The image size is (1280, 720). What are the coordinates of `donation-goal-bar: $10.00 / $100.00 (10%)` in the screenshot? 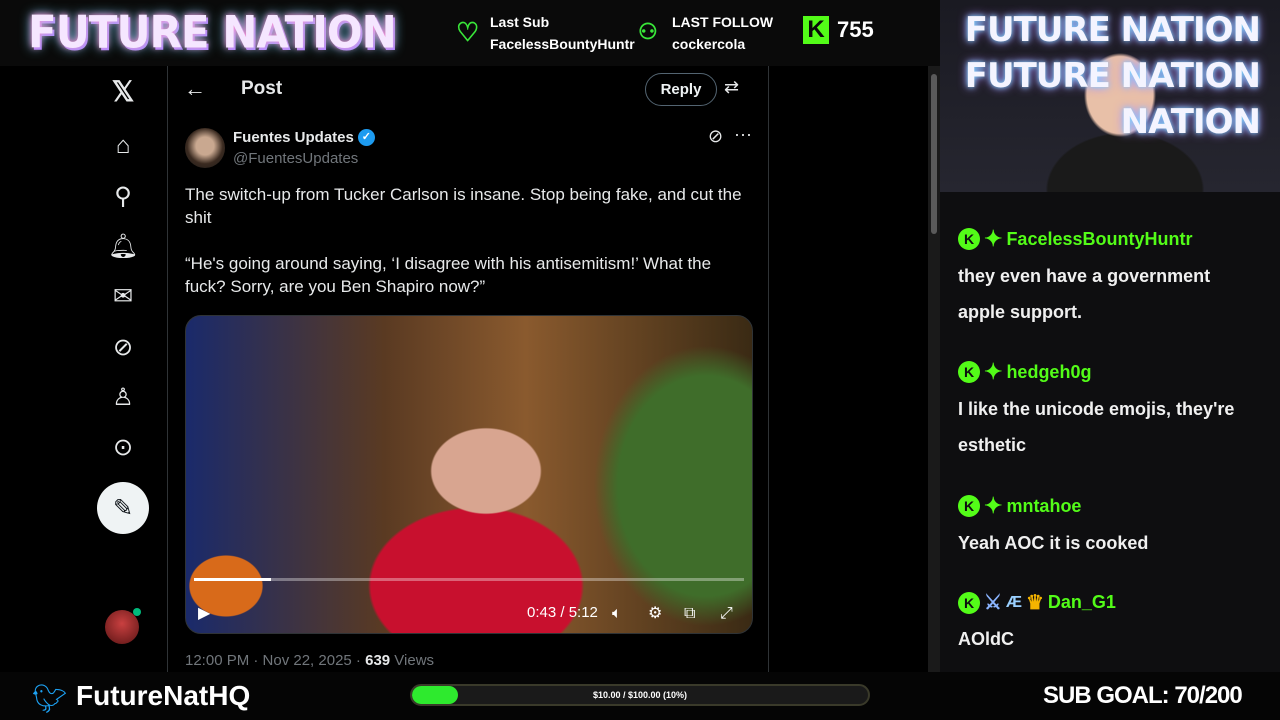 It's located at (640, 695).